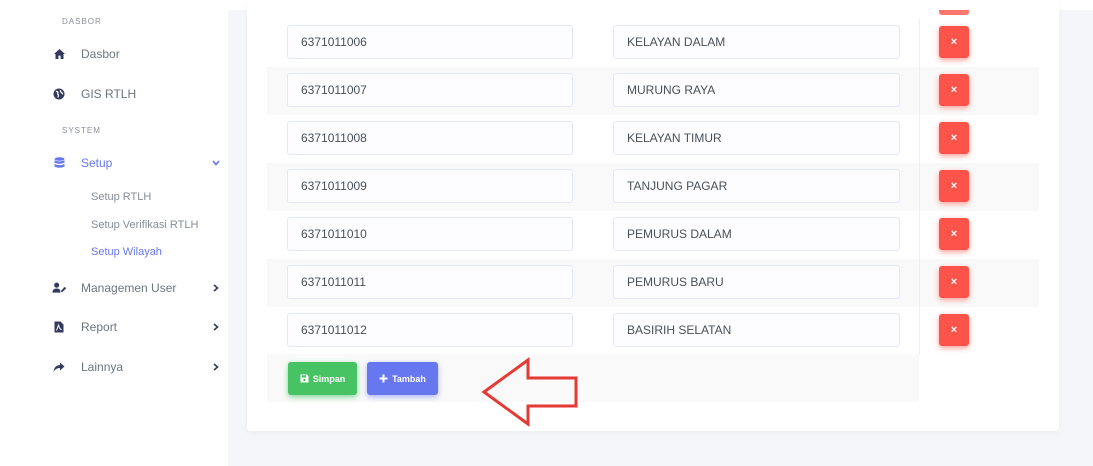  Describe the element at coordinates (430, 234) in the screenshot. I see `kode-wilayah-input: 6371011010` at that location.